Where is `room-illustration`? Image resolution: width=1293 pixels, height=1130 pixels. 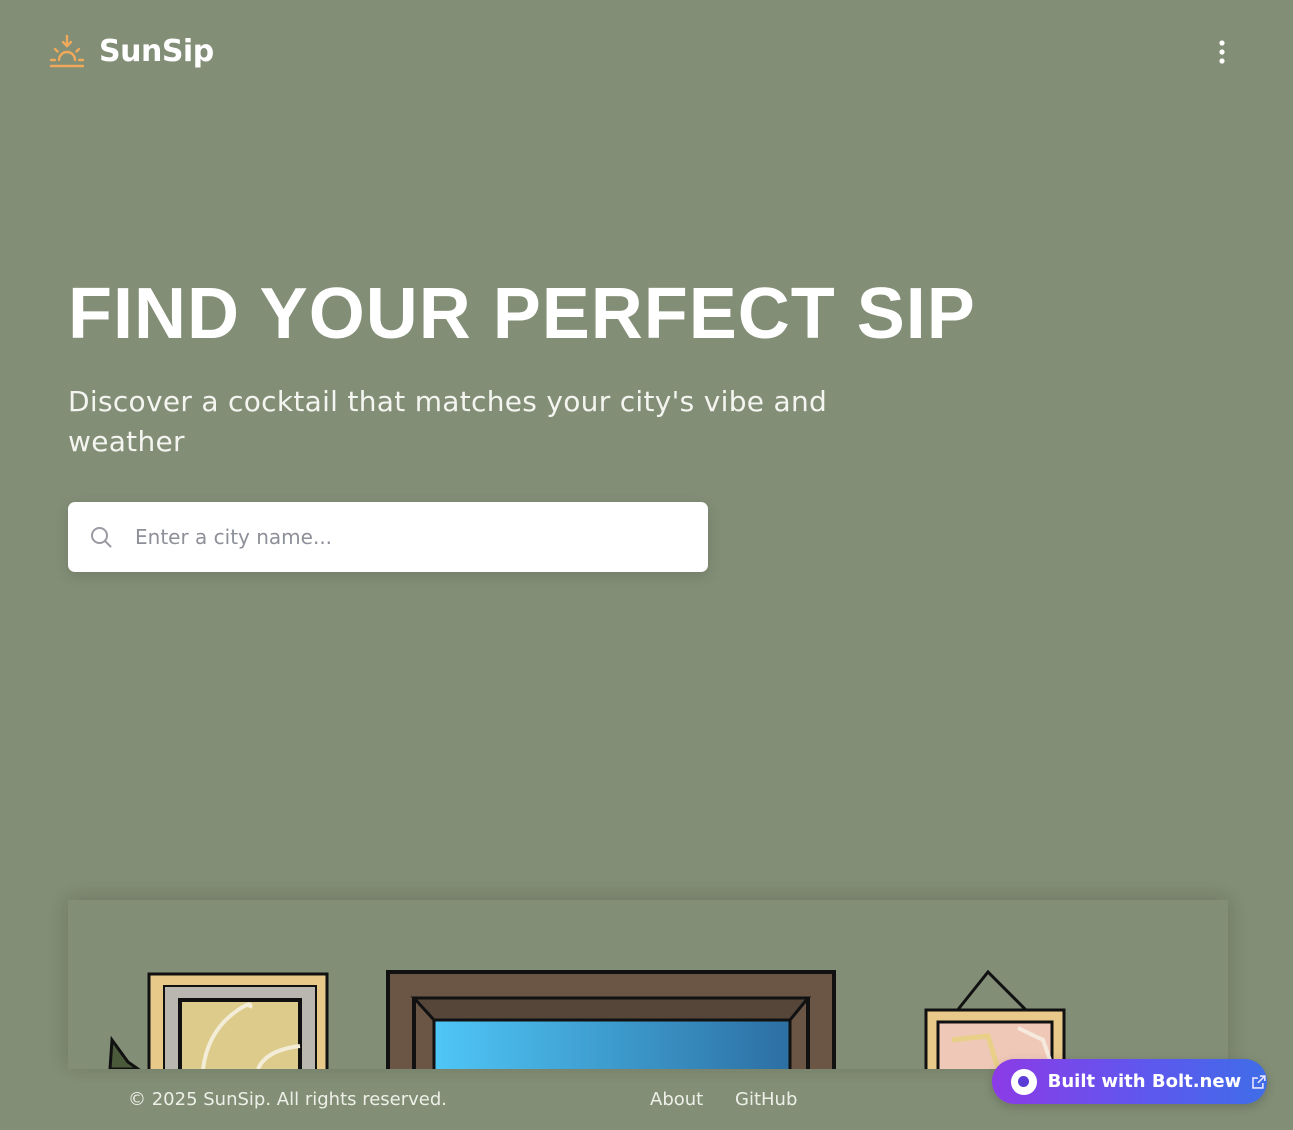
room-illustration is located at coordinates (648, 984).